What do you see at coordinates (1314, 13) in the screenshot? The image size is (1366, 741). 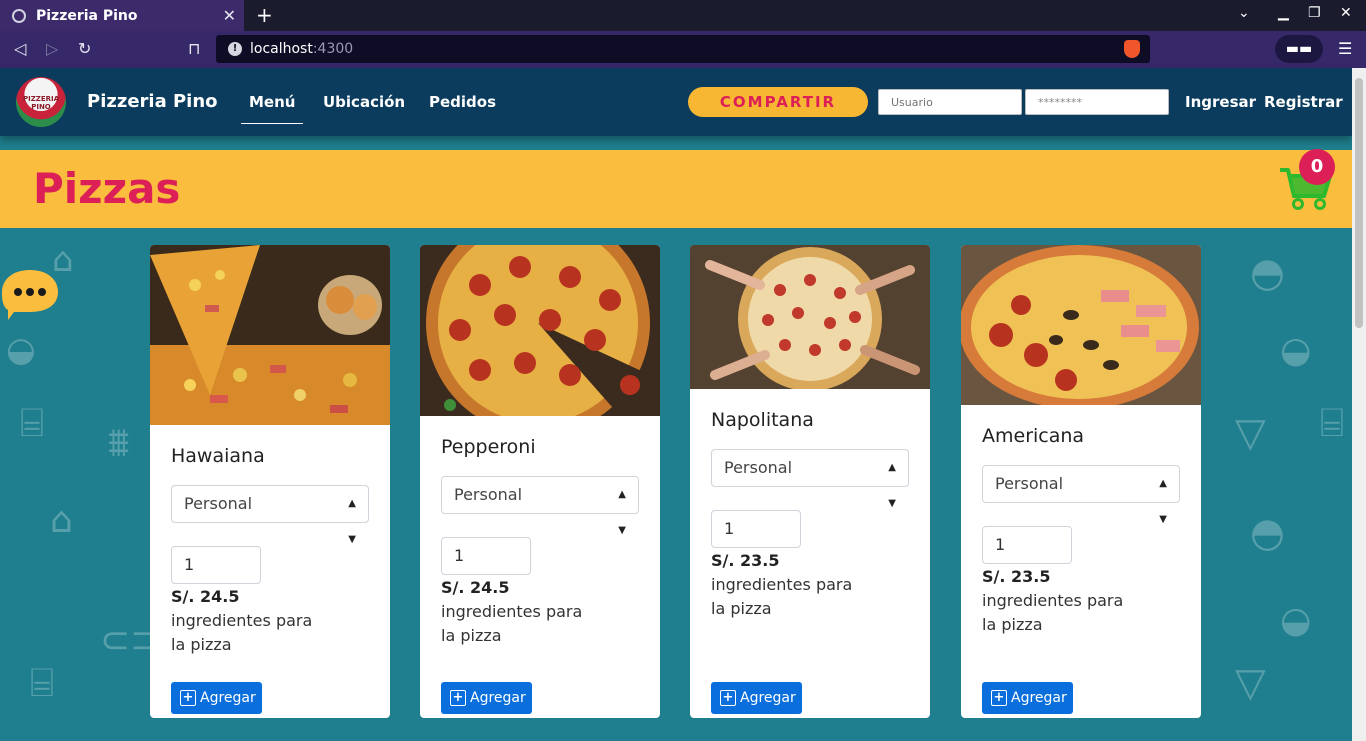 I see `maximize-icon: ❐` at bounding box center [1314, 13].